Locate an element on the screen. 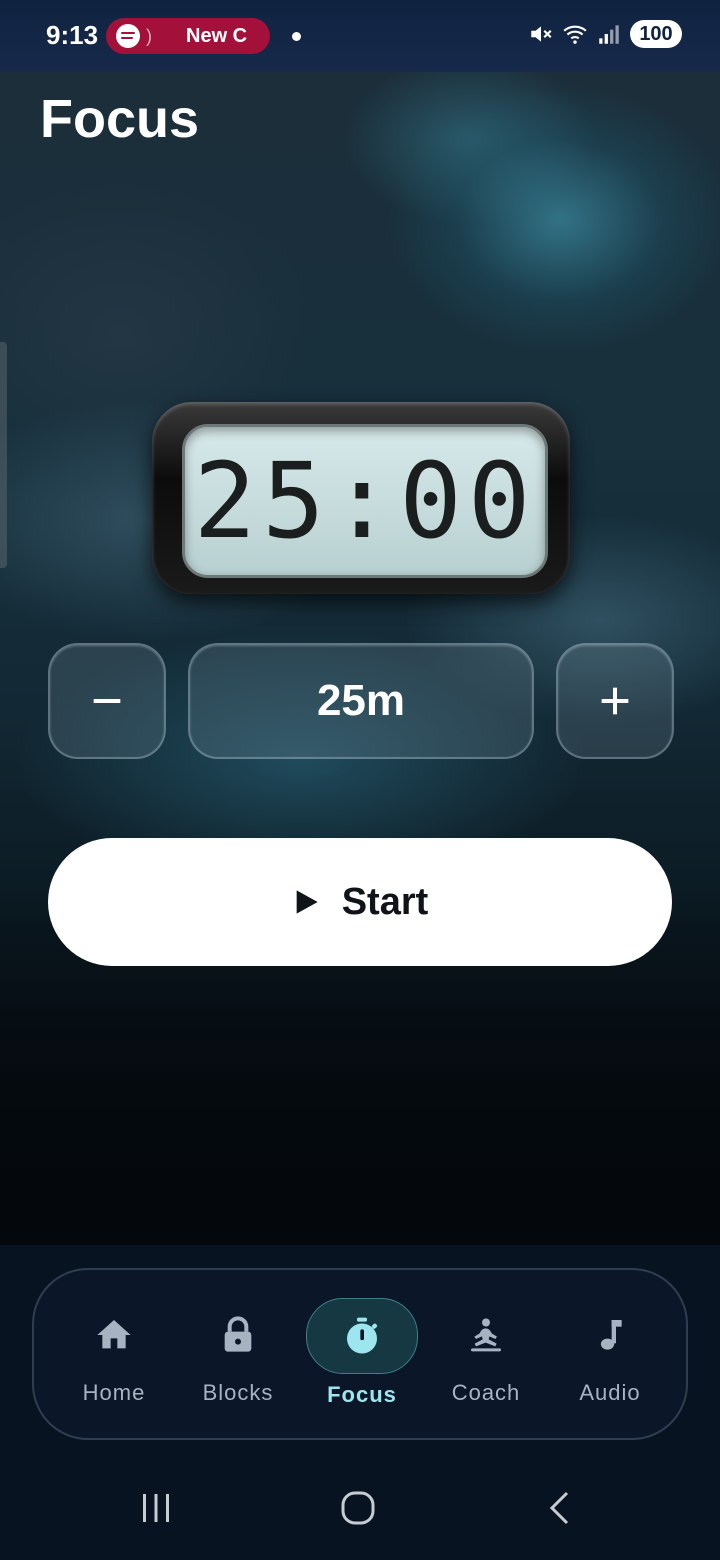 Image resolution: width=720 pixels, height=1560 pixels. music-note-icon is located at coordinates (611, 1335).